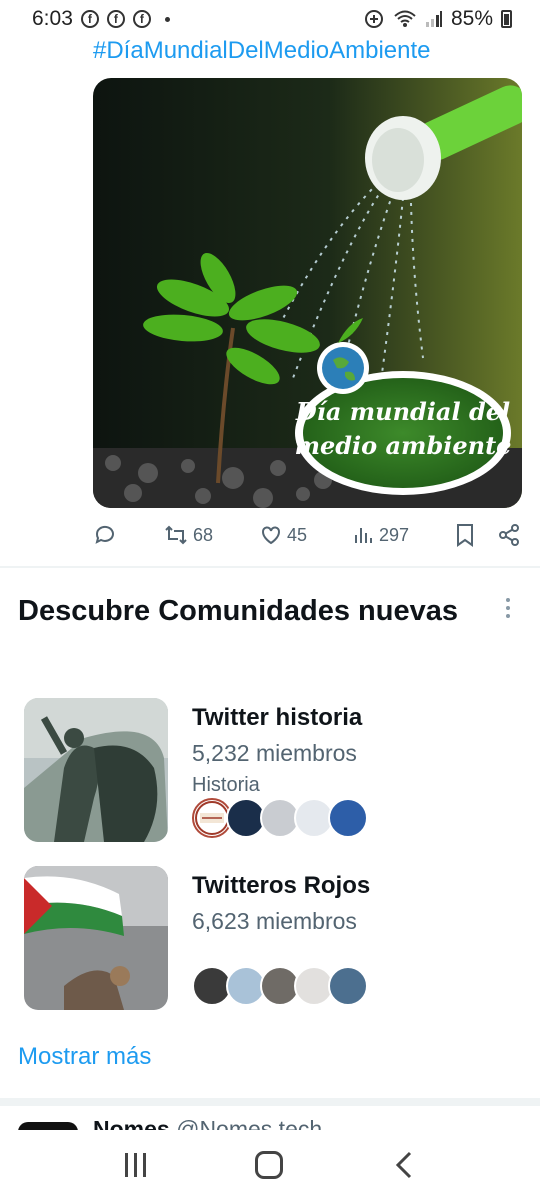 The image size is (540, 1200). I want to click on palestine-flag-protest-image, so click(96, 938).